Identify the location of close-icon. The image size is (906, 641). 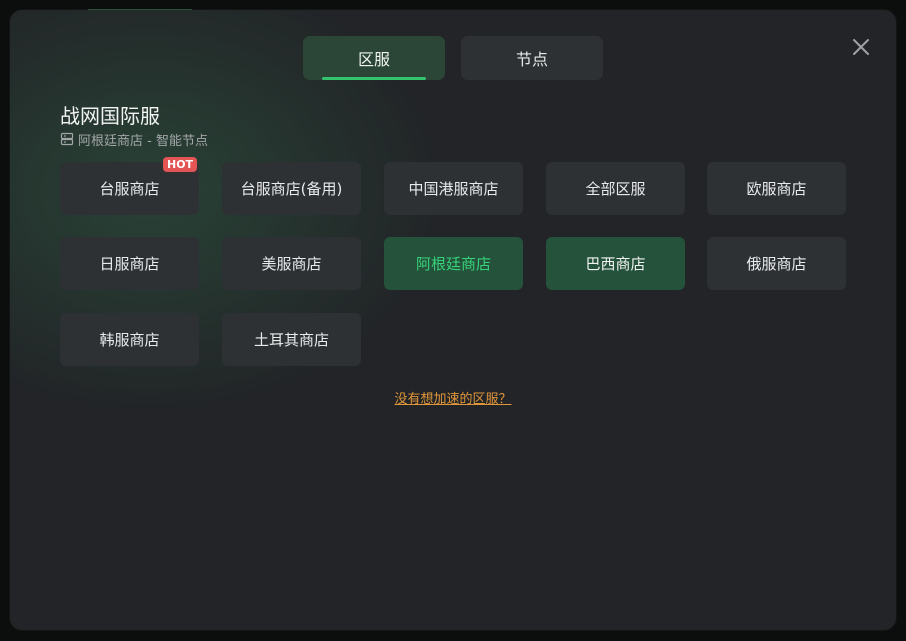
(861, 47).